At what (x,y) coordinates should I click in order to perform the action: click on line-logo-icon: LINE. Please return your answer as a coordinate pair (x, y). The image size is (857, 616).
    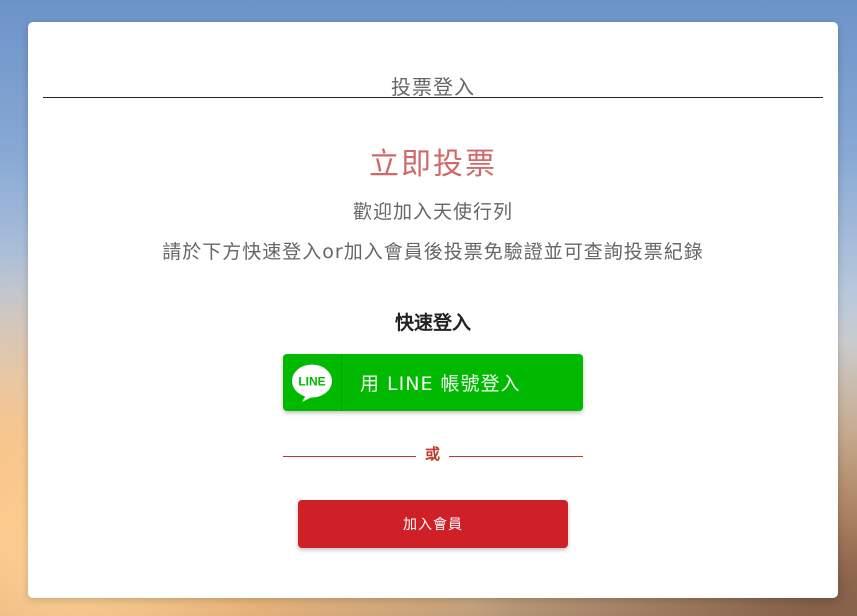
    Looking at the image, I should click on (312, 382).